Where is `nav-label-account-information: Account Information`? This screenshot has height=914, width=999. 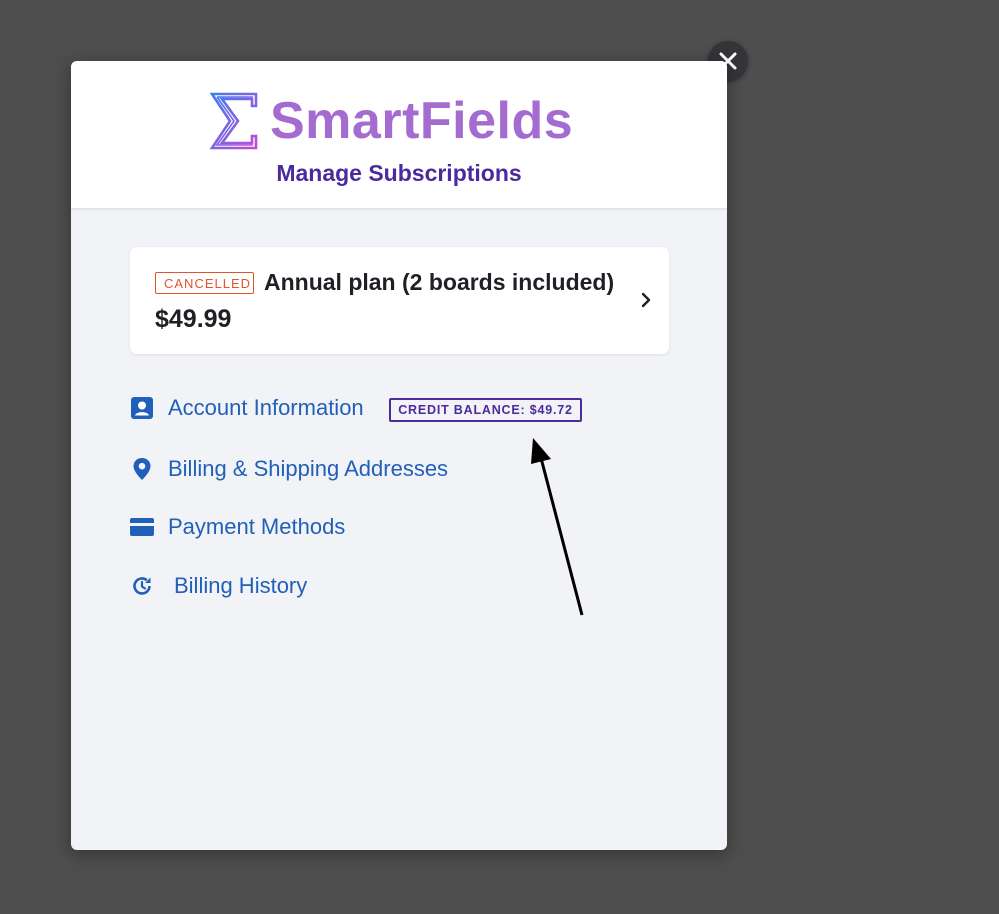 nav-label-account-information: Account Information is located at coordinates (266, 407).